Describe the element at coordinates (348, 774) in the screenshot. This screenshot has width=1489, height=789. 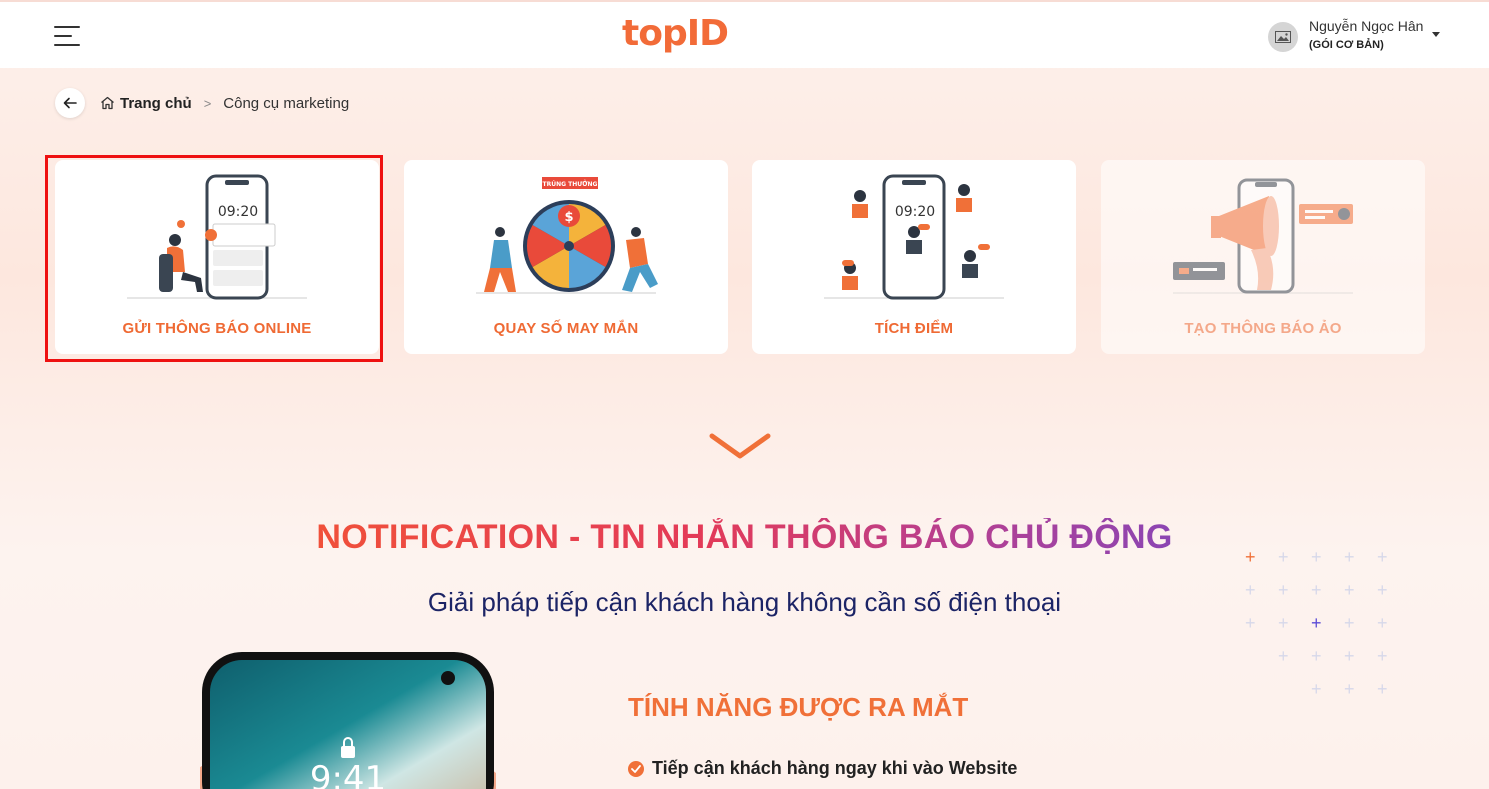
I see `phone-time: 9:41` at that location.